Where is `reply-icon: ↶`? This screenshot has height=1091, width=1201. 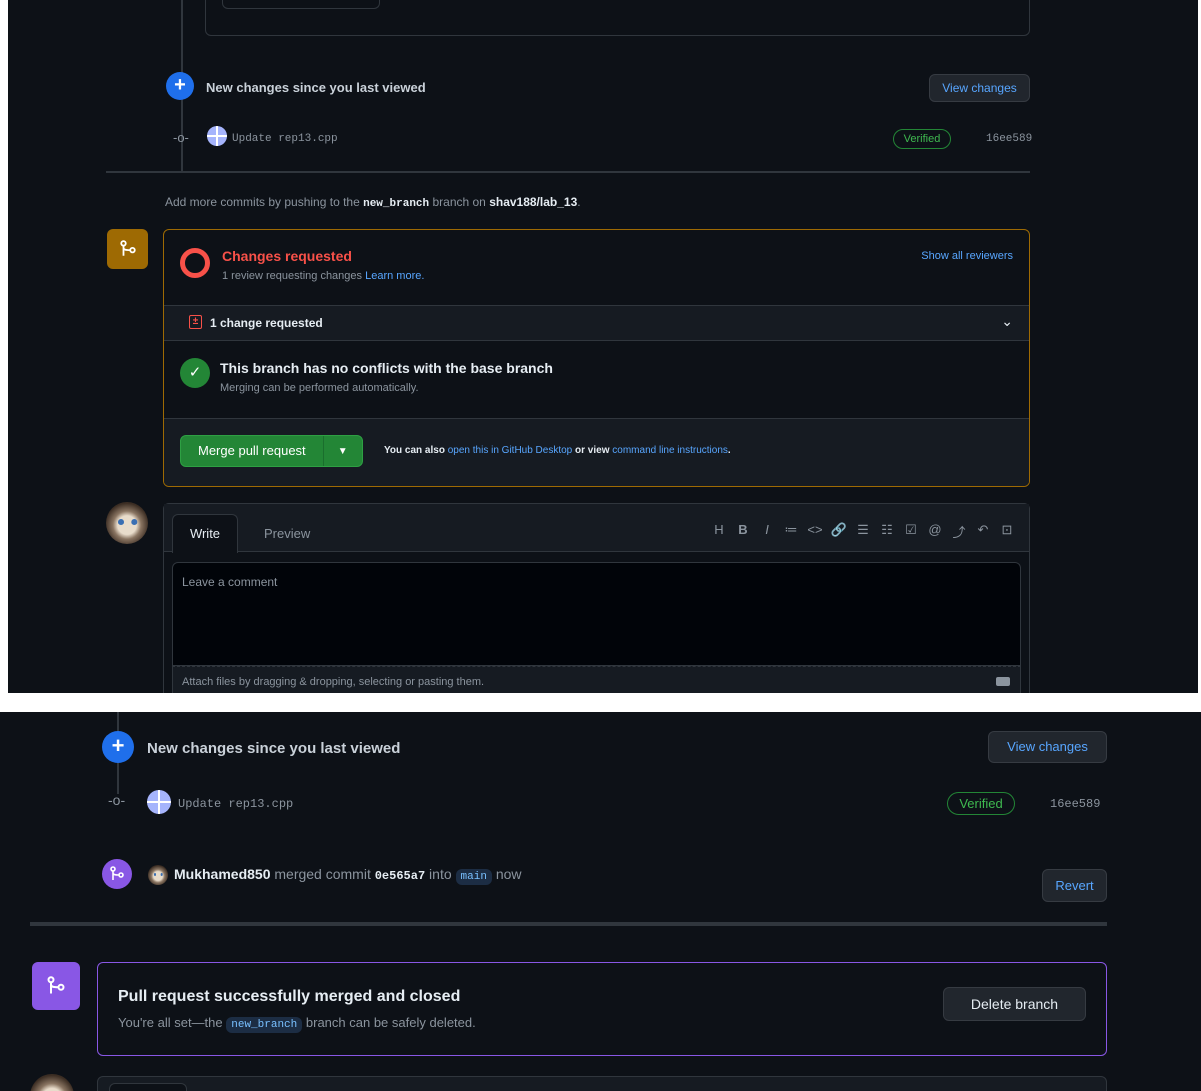
reply-icon: ↶ is located at coordinates (983, 531).